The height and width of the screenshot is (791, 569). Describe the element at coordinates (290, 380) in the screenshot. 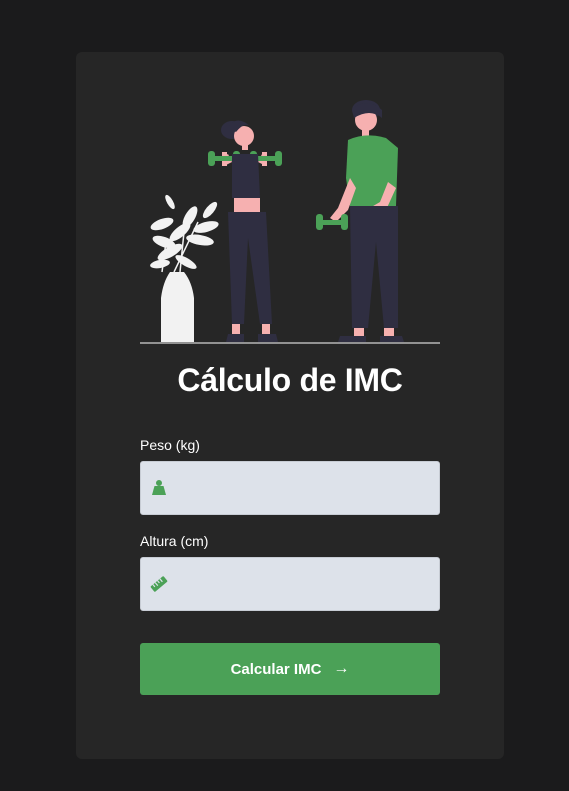

I see `page-title: Cálculo de IMC` at that location.